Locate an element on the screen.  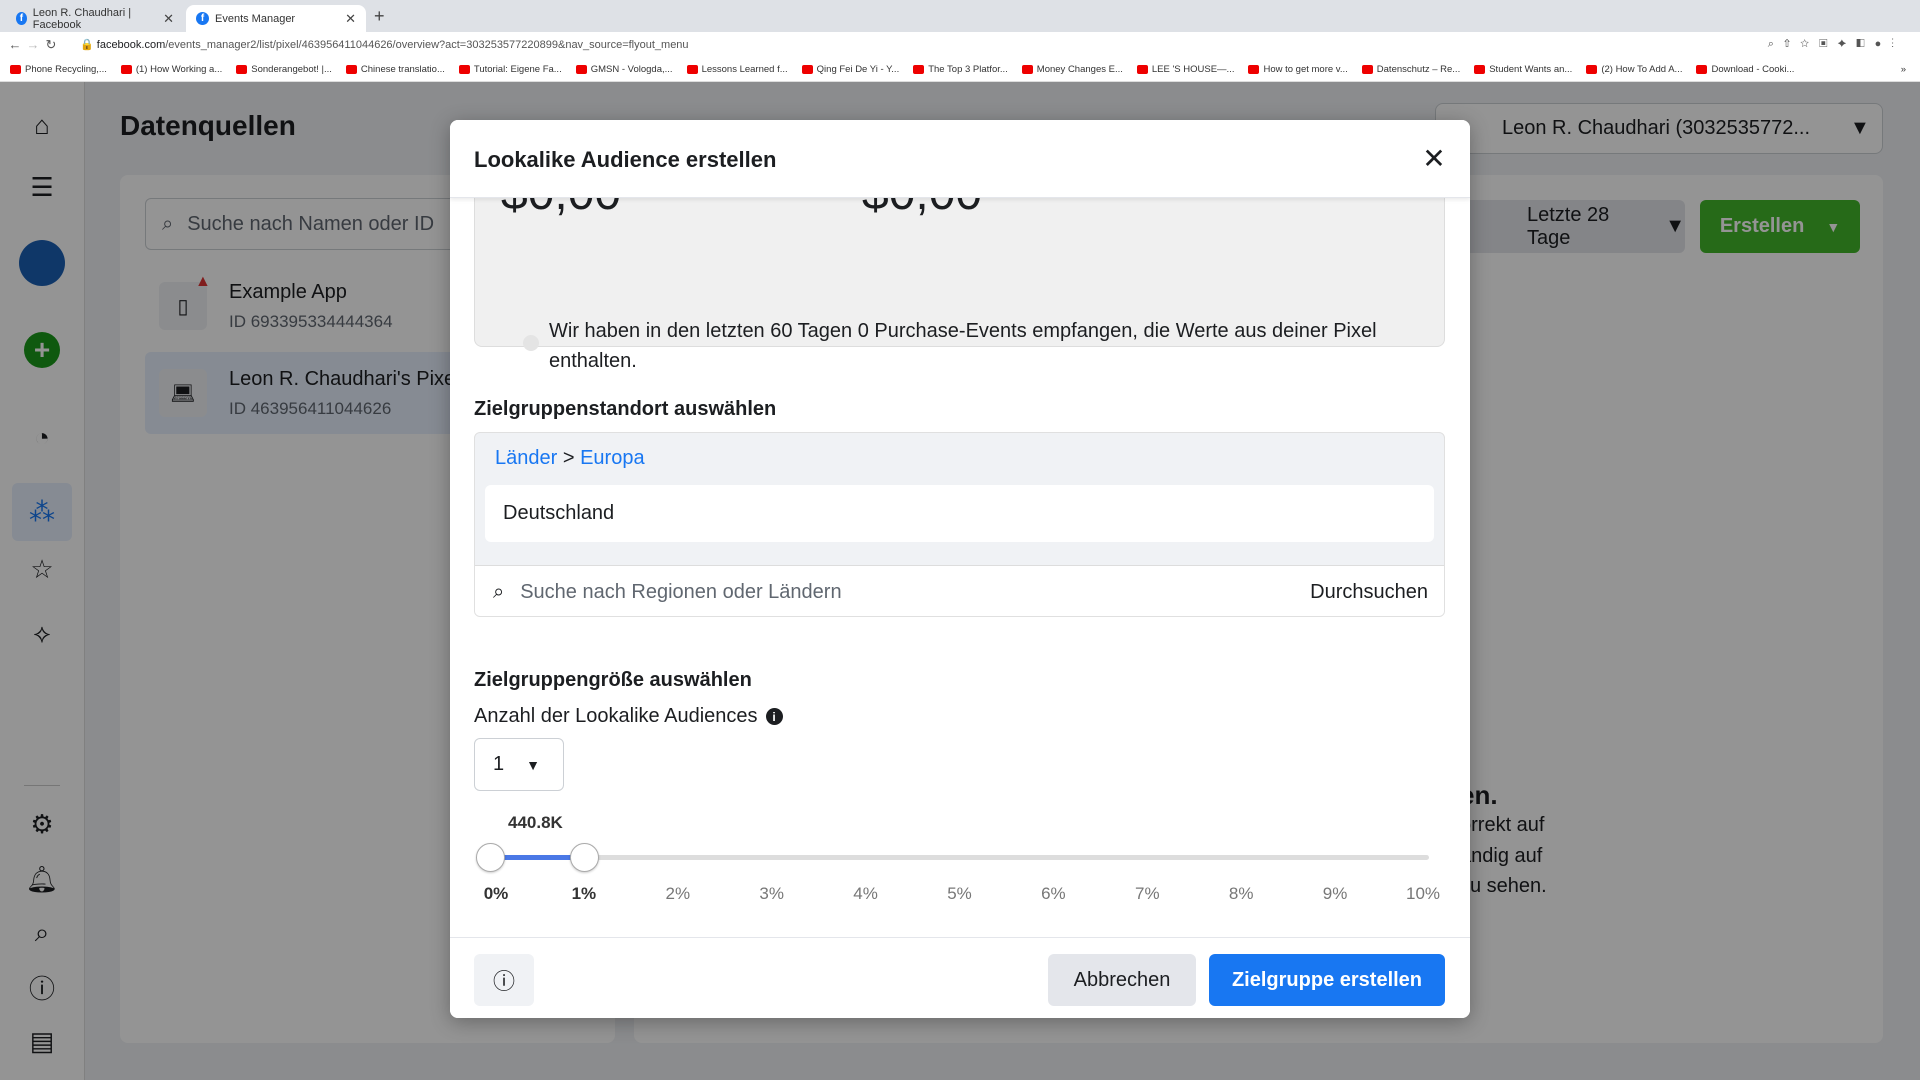
caret-down-icon: ▼ is located at coordinates (533, 764).